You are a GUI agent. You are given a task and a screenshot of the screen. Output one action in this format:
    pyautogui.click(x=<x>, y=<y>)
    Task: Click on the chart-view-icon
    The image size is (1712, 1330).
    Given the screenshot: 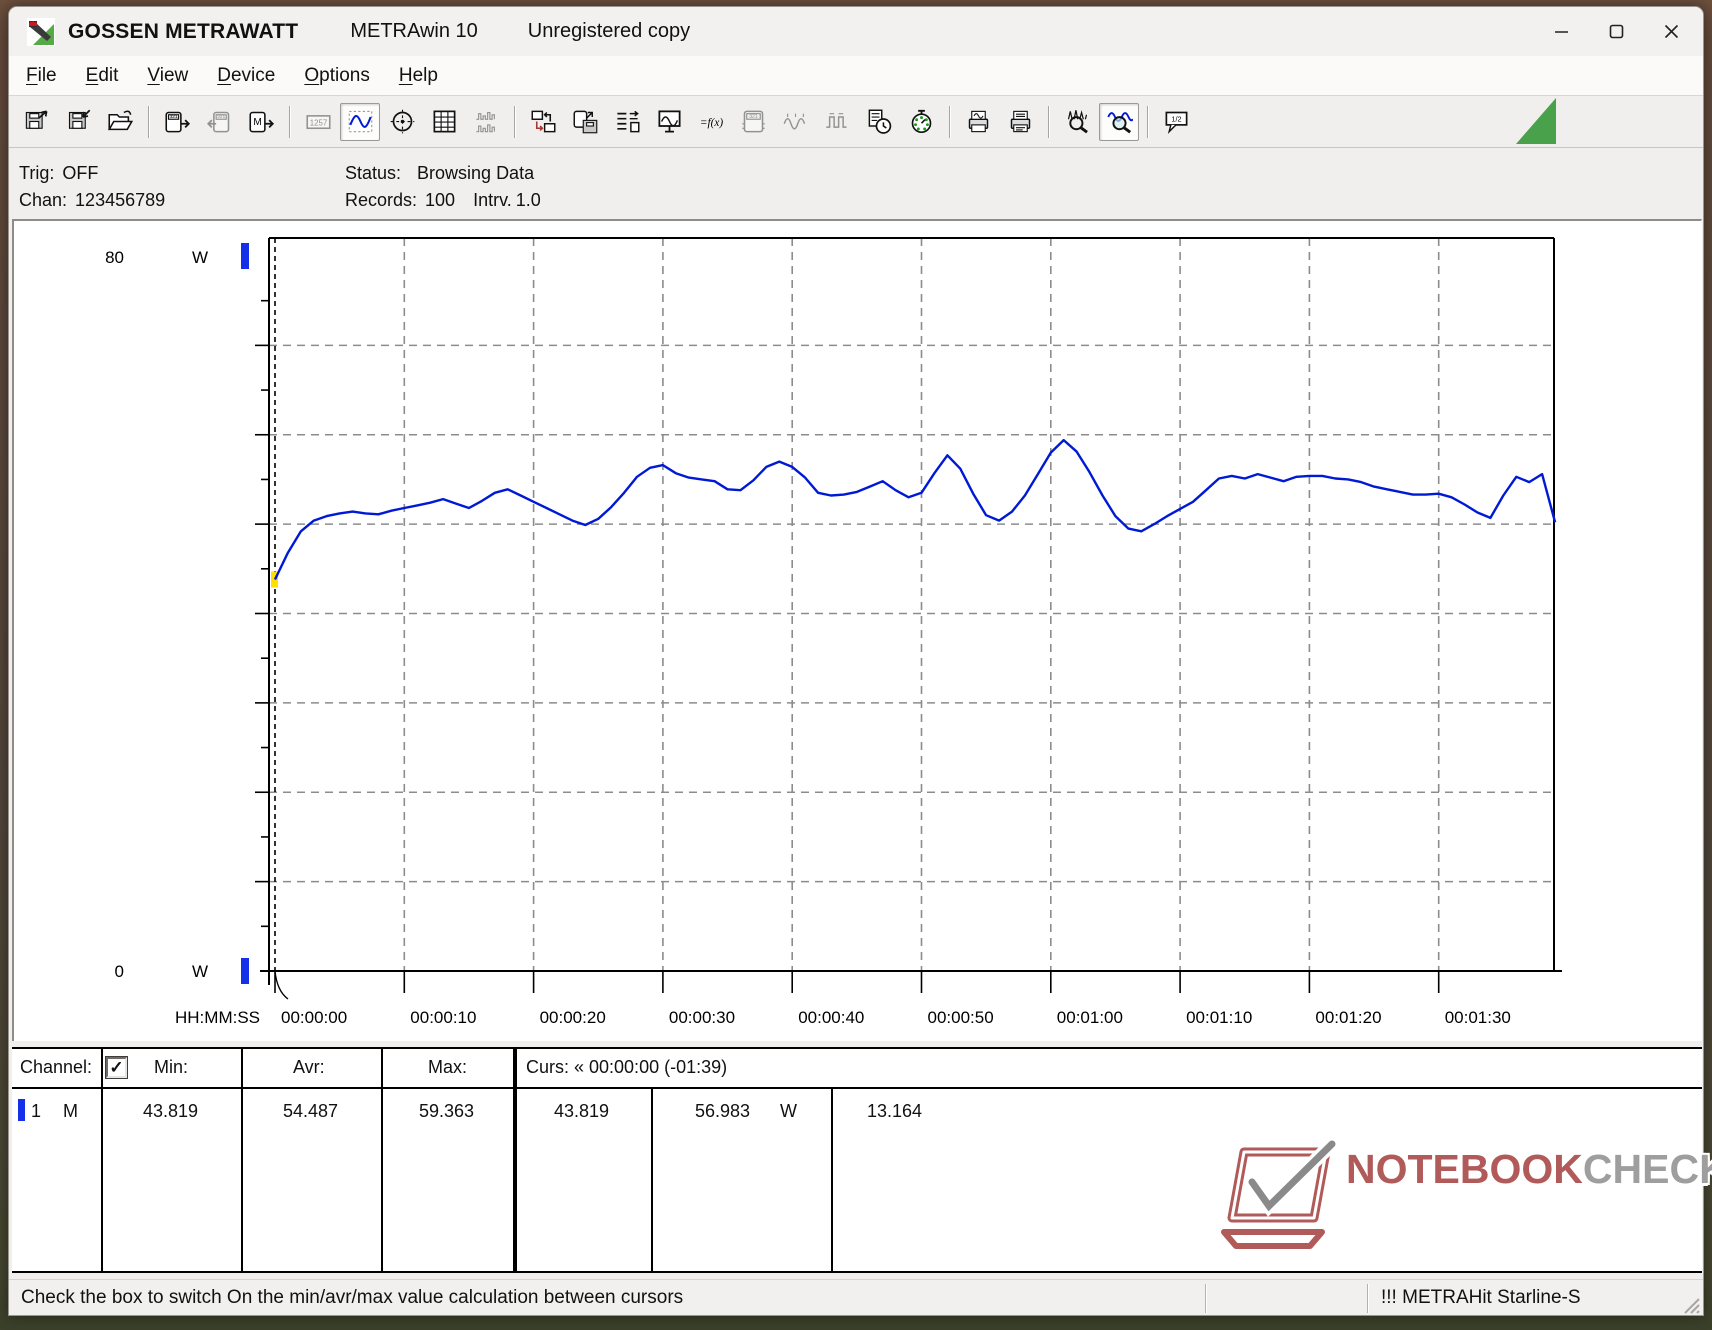 What is the action you would take?
    pyautogui.click(x=360, y=121)
    